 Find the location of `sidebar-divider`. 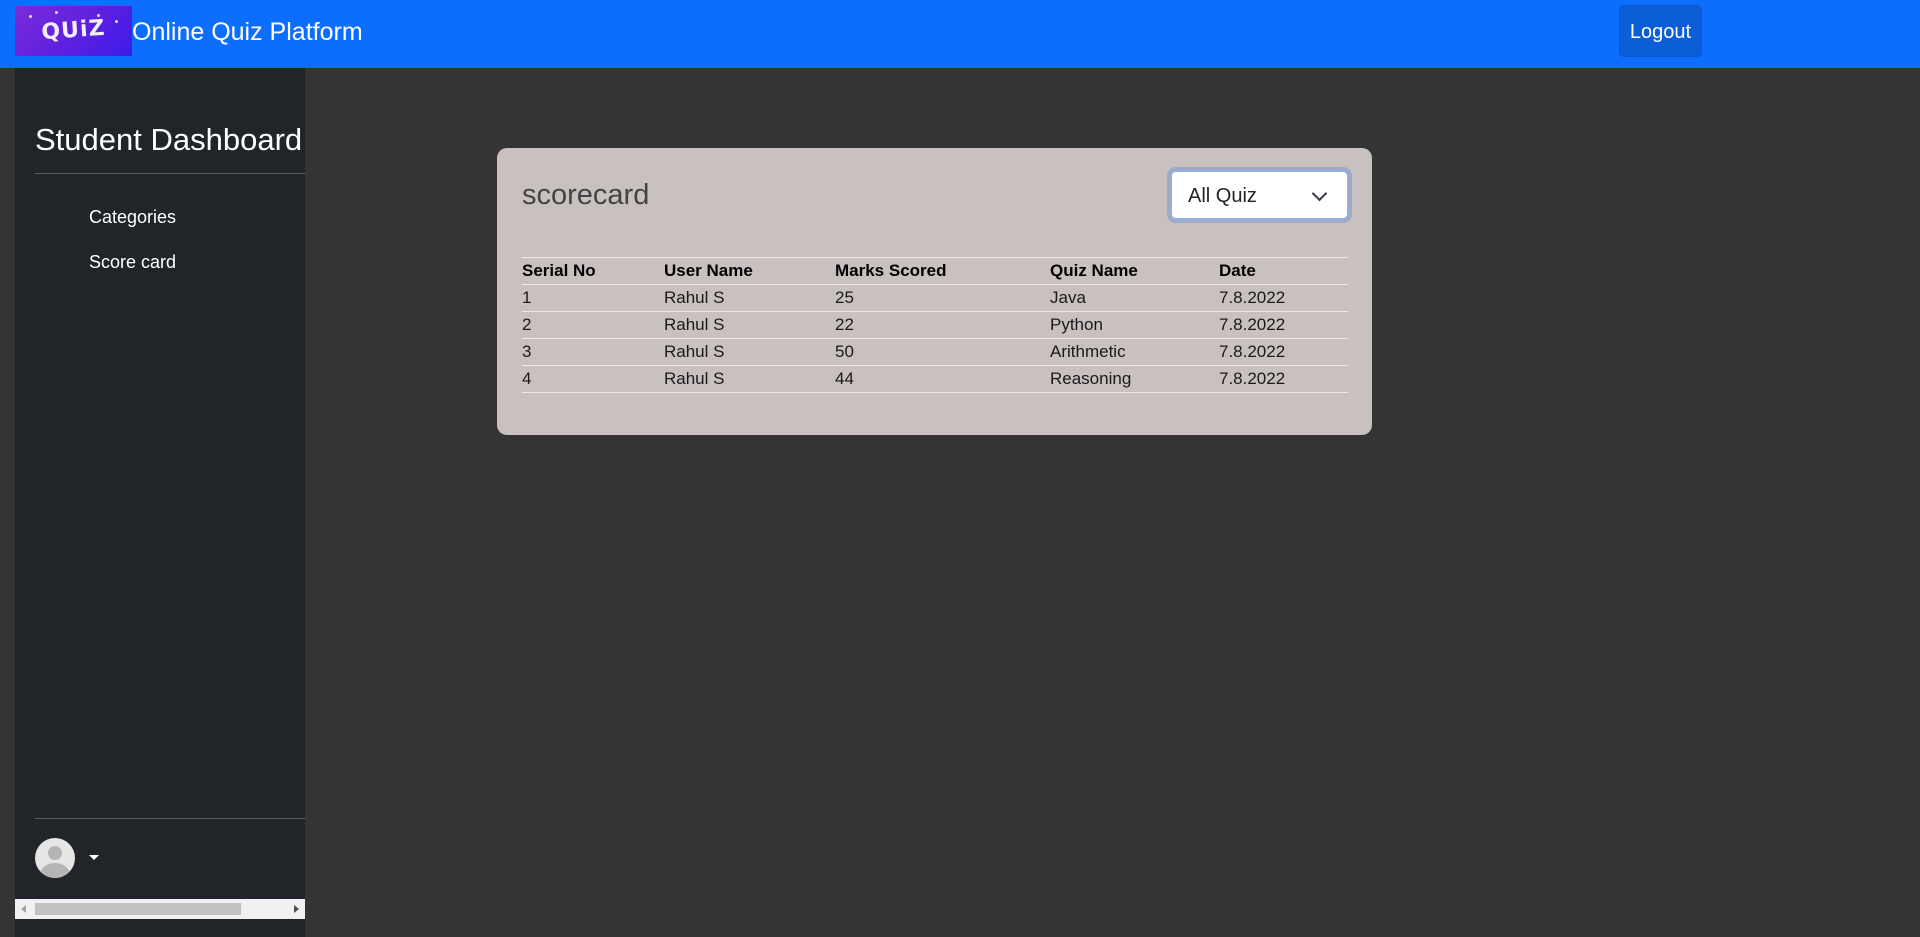

sidebar-divider is located at coordinates (170, 173).